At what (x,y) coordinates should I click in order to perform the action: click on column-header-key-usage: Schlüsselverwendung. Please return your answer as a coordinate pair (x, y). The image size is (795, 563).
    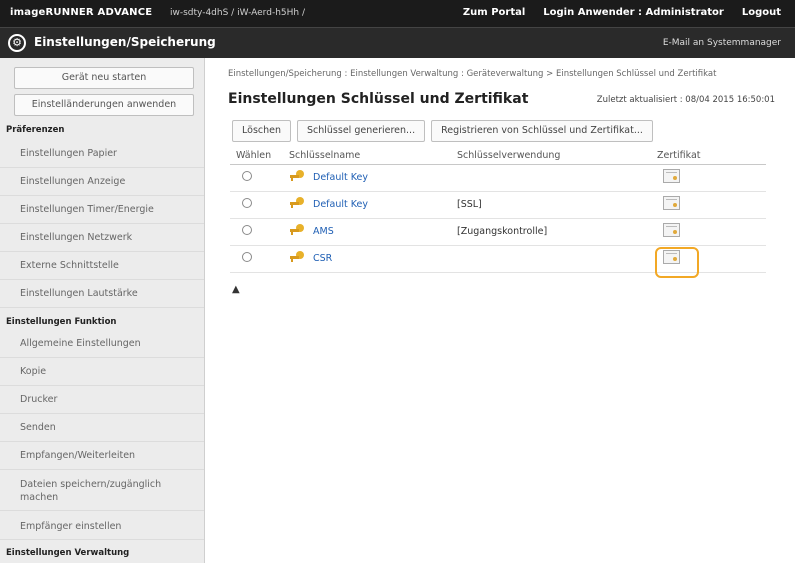
    Looking at the image, I should click on (551, 156).